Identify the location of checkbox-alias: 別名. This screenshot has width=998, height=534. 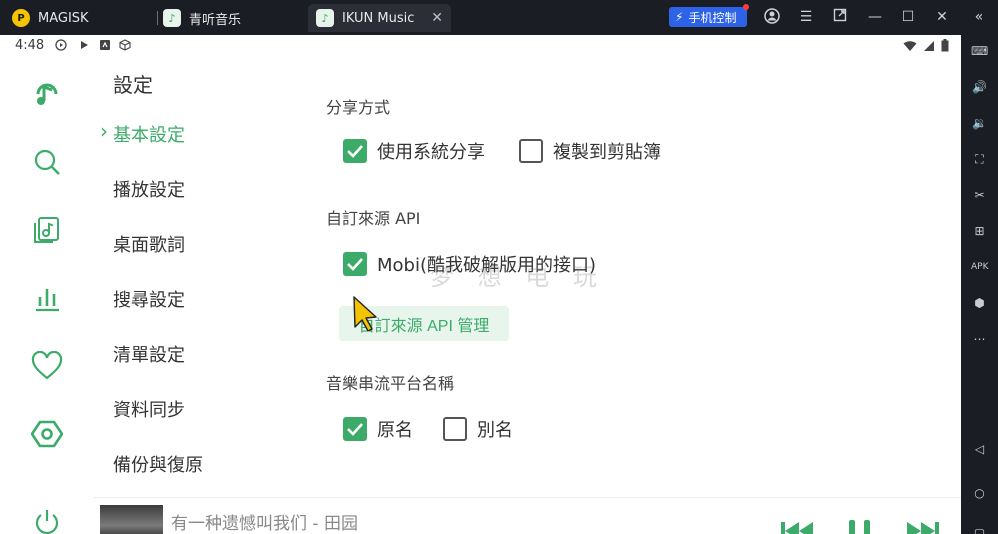
(478, 429).